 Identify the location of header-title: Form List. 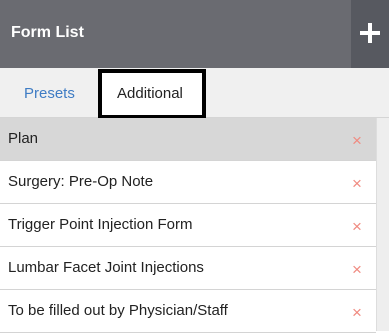
(47, 32).